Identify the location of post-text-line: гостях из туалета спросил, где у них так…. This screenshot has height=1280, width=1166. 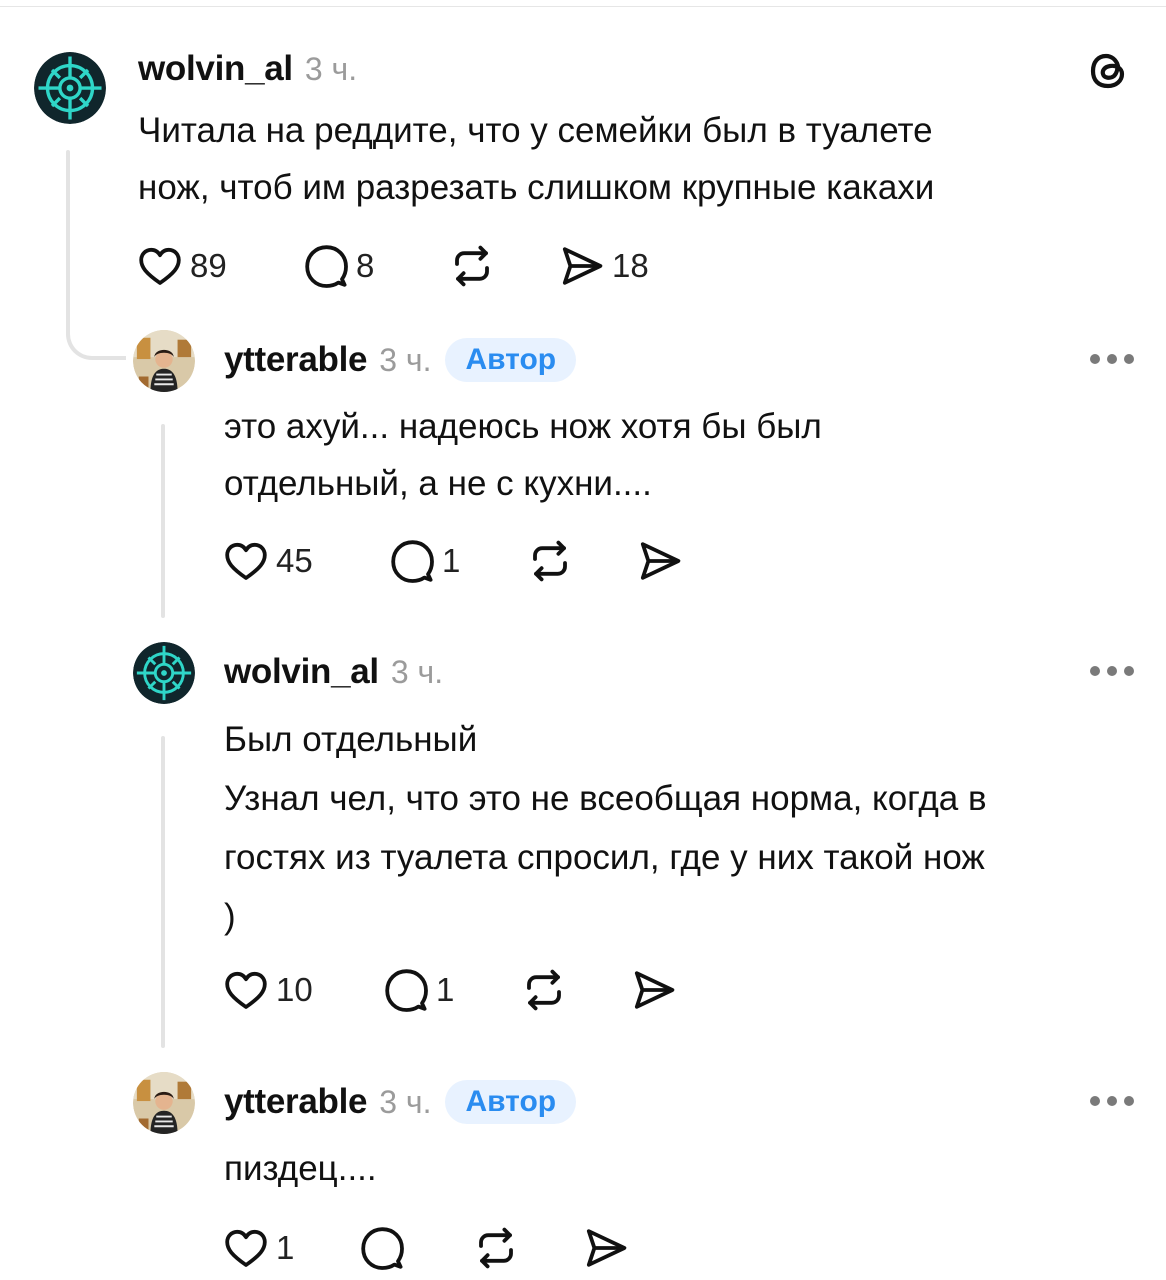
(604, 857).